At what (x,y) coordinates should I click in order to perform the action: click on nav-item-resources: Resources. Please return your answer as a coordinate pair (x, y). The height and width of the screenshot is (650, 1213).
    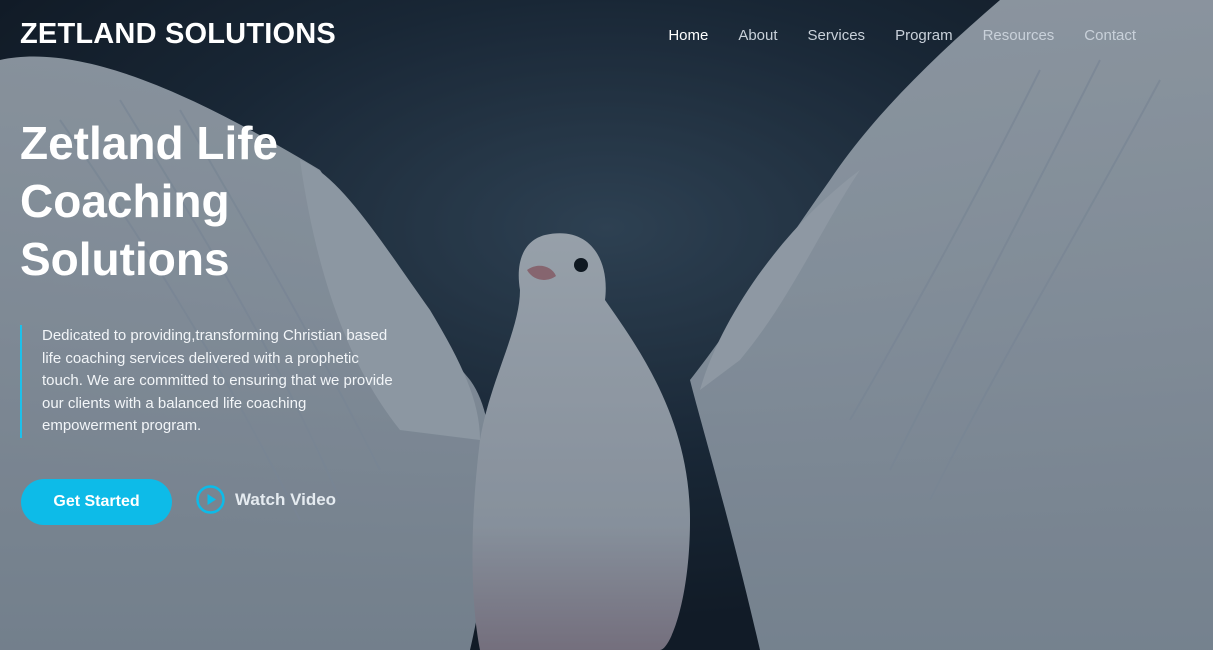
    Looking at the image, I should click on (1019, 36).